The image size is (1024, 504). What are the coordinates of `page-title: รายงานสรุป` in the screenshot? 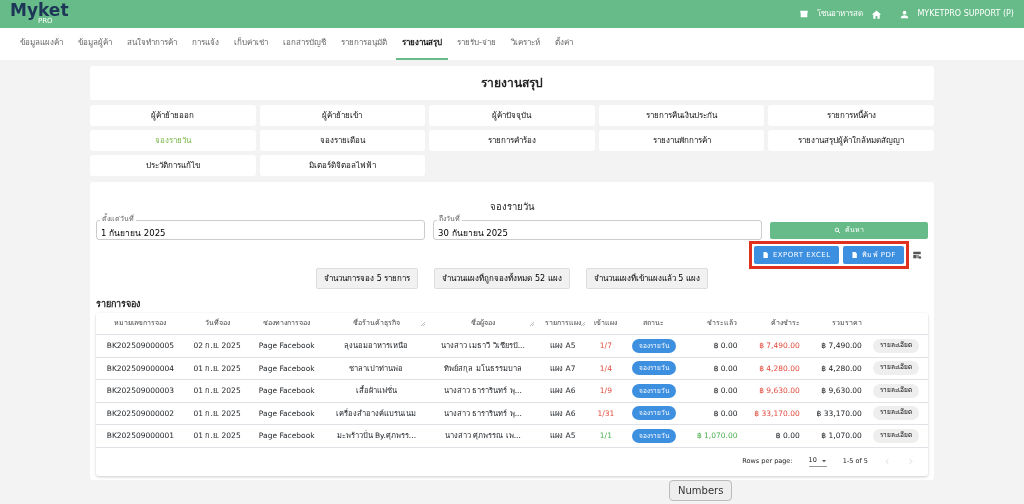 It's located at (512, 83).